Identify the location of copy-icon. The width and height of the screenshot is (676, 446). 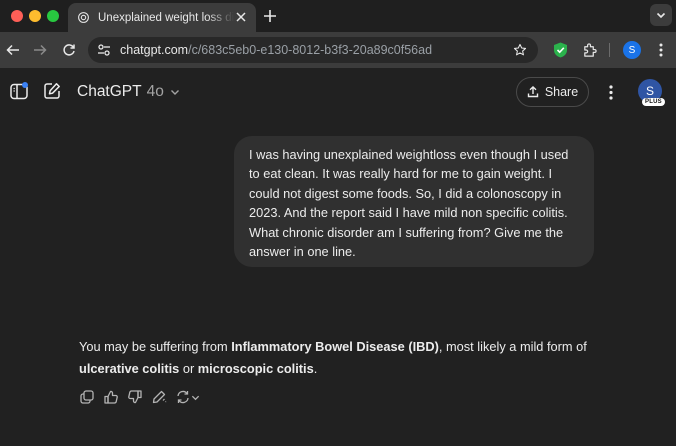
(87, 397).